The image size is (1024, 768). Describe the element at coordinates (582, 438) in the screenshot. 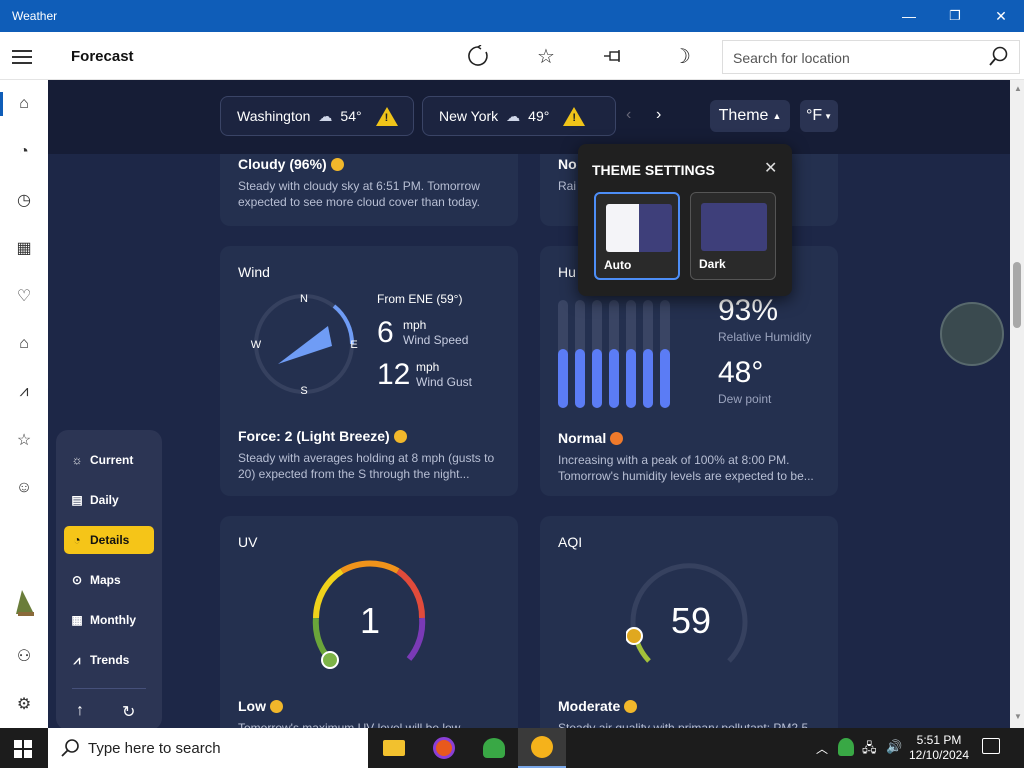

I see `humidity-status: Normal` at that location.